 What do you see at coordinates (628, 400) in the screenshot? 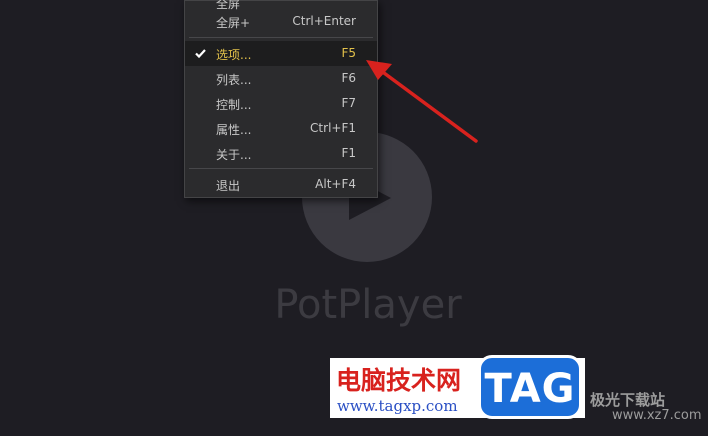
I see `watermark-site-name: 极光下载站` at bounding box center [628, 400].